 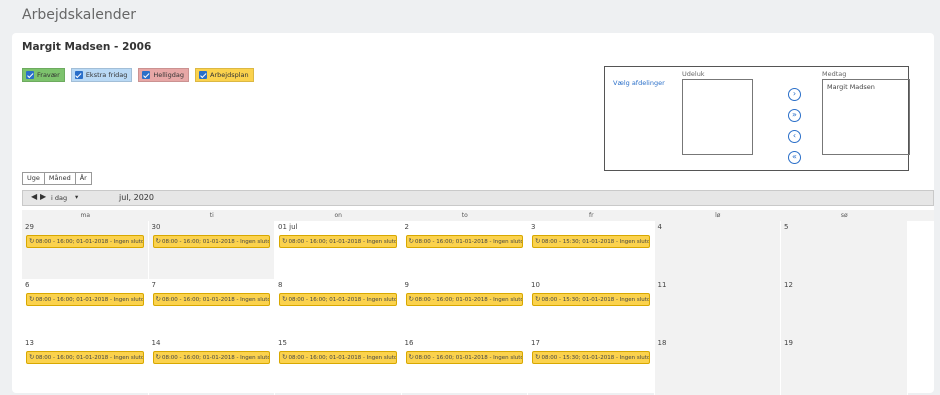 I want to click on legend-holiday: Helligdag, so click(x=164, y=75).